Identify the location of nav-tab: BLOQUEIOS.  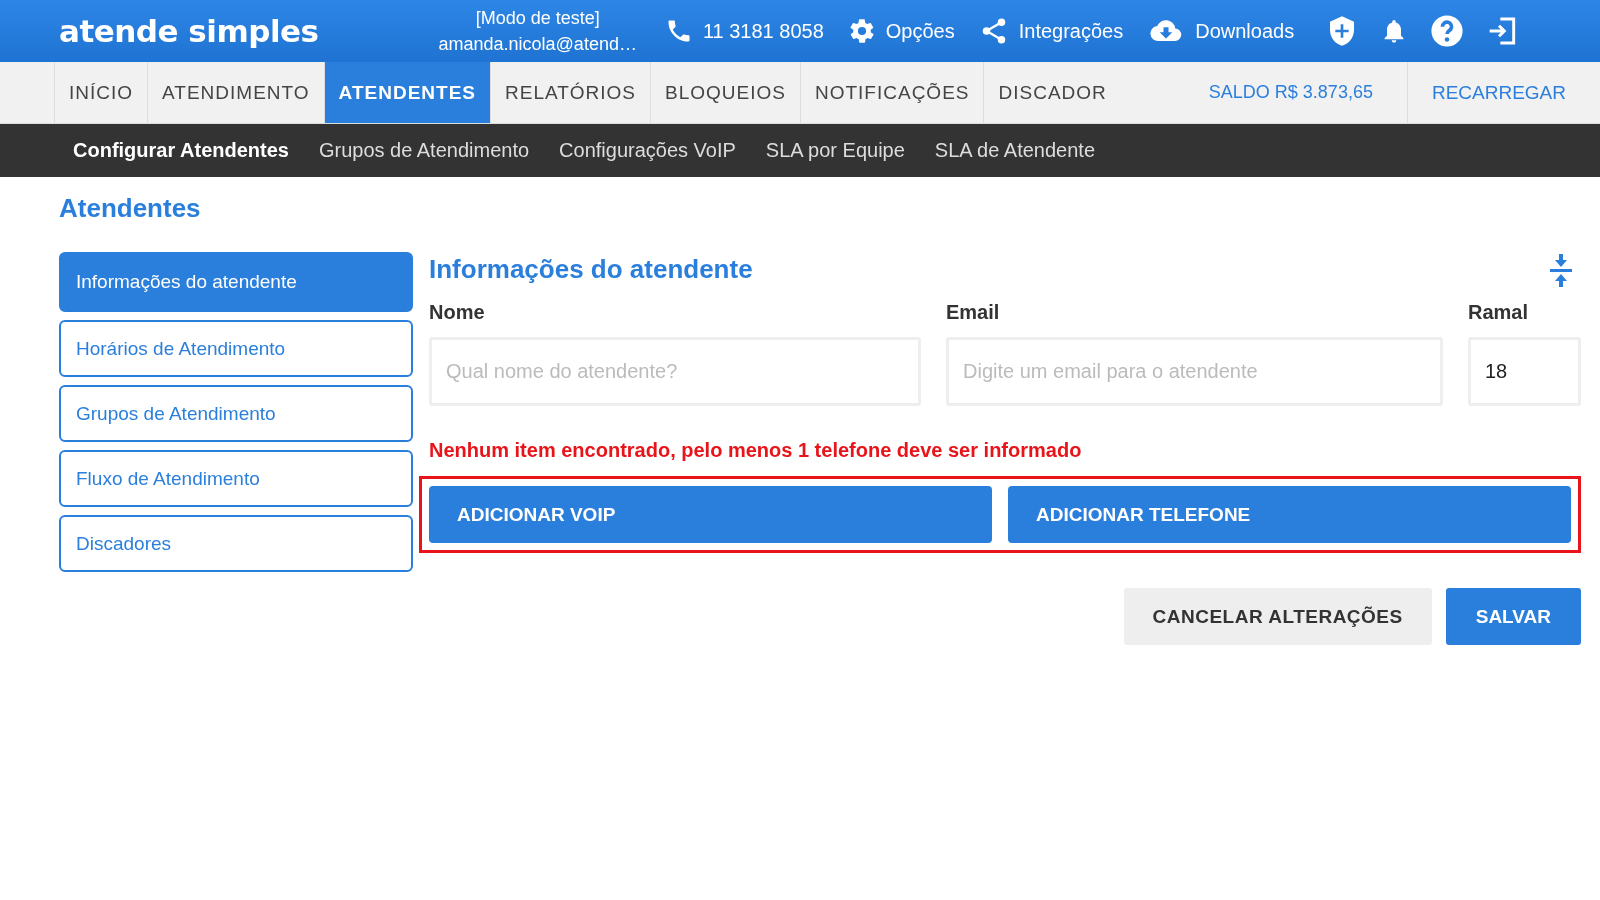
(725, 92).